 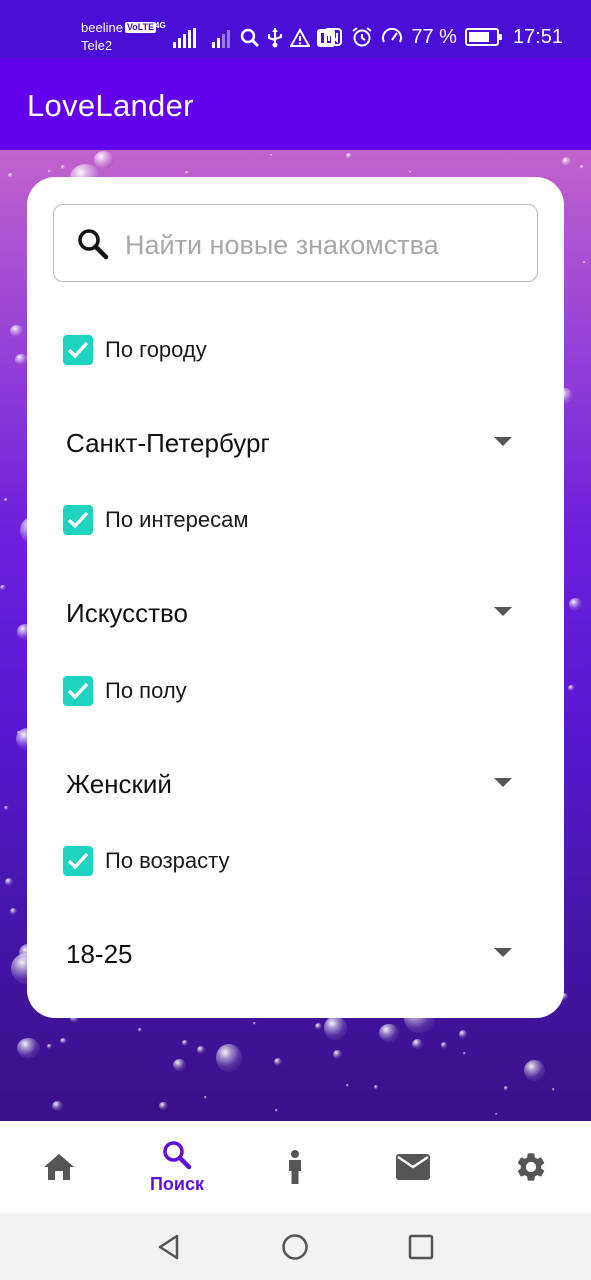 I want to click on nav-profile, so click(x=295, y=1167).